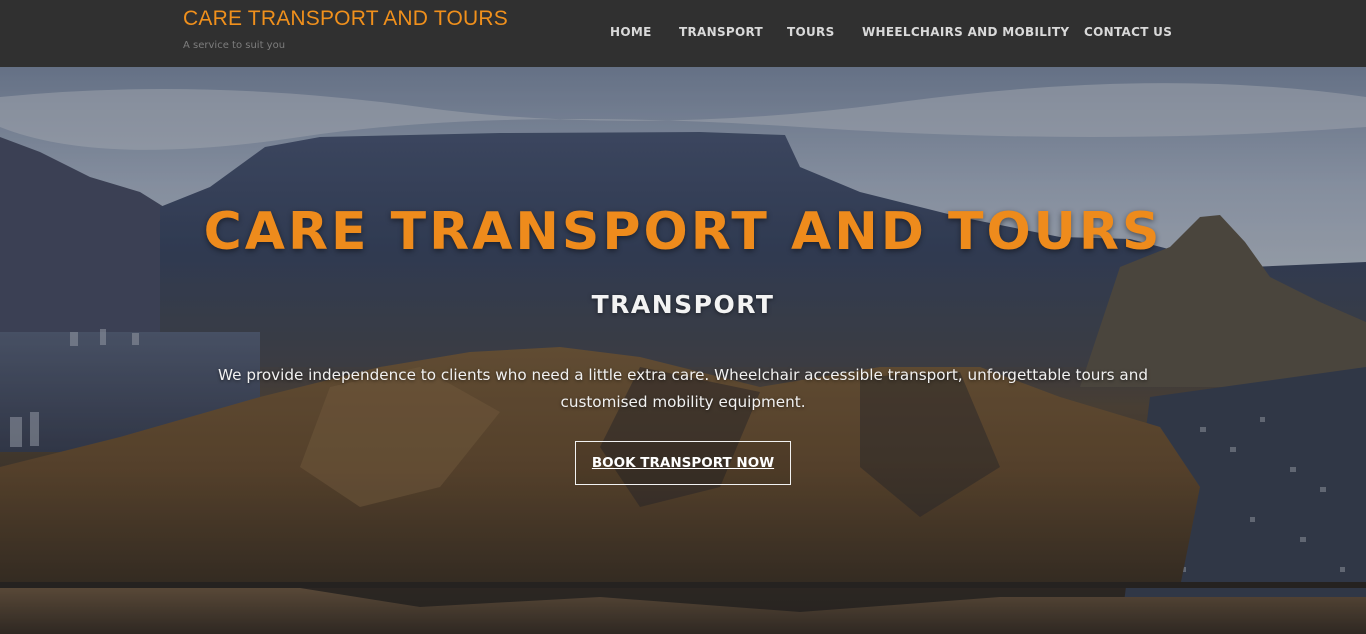 The height and width of the screenshot is (634, 1366). Describe the element at coordinates (811, 32) in the screenshot. I see `nav-tours: TOURS` at that location.